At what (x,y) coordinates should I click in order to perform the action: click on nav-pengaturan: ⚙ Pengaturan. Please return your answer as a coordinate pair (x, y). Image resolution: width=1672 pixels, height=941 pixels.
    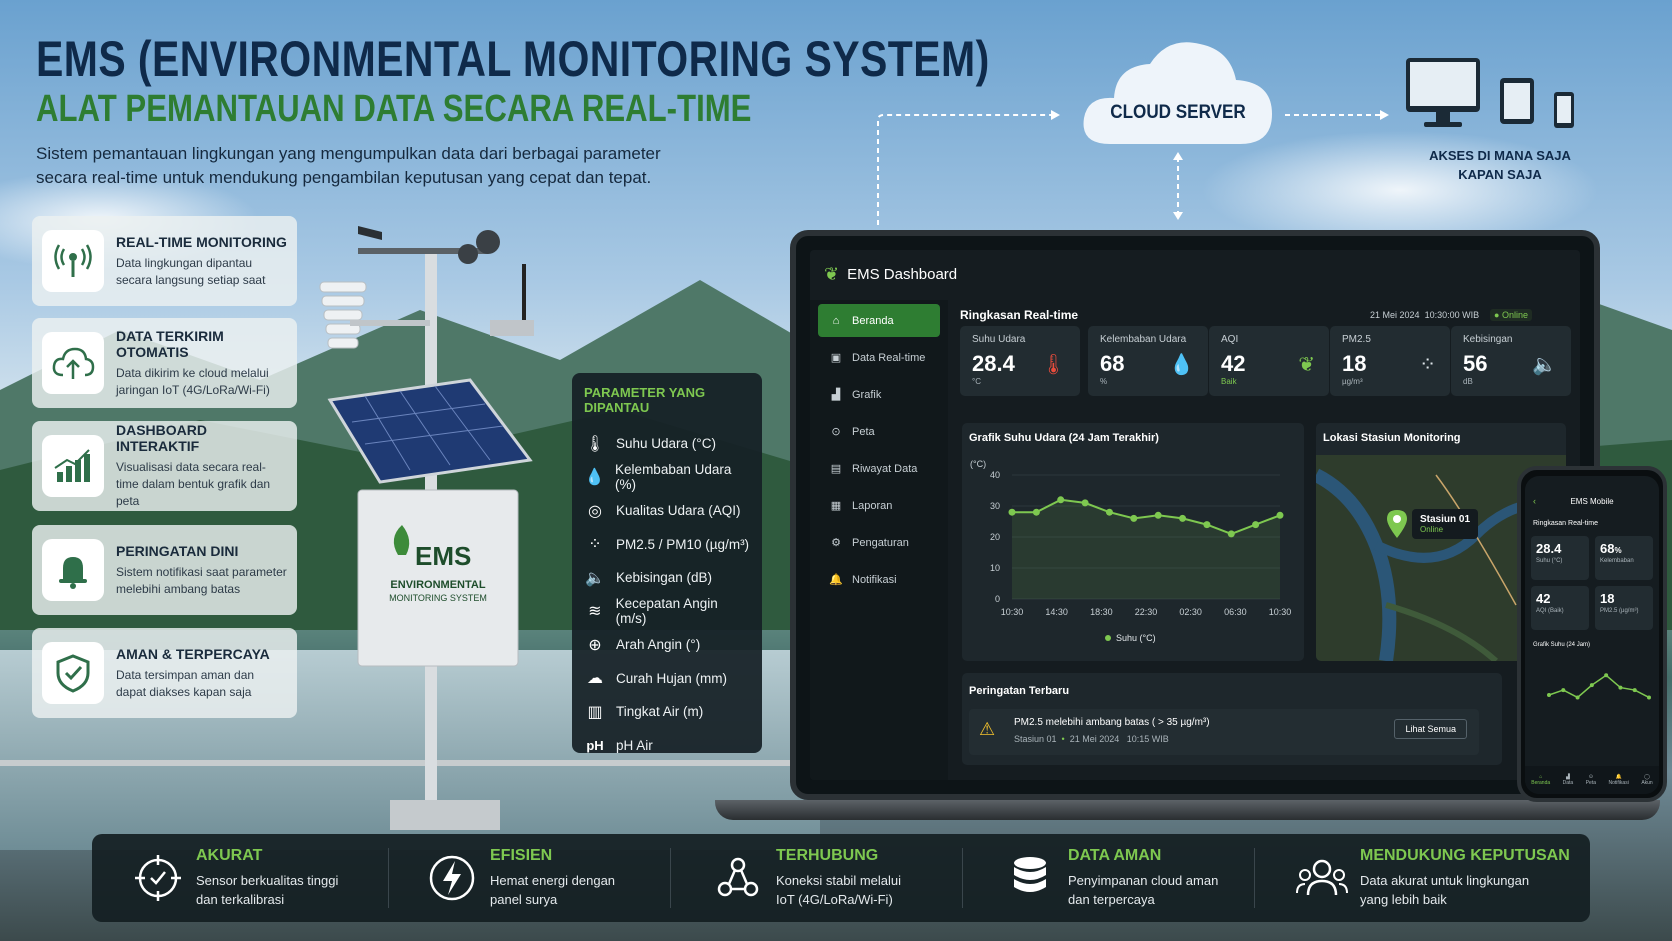
    Looking at the image, I should click on (879, 542).